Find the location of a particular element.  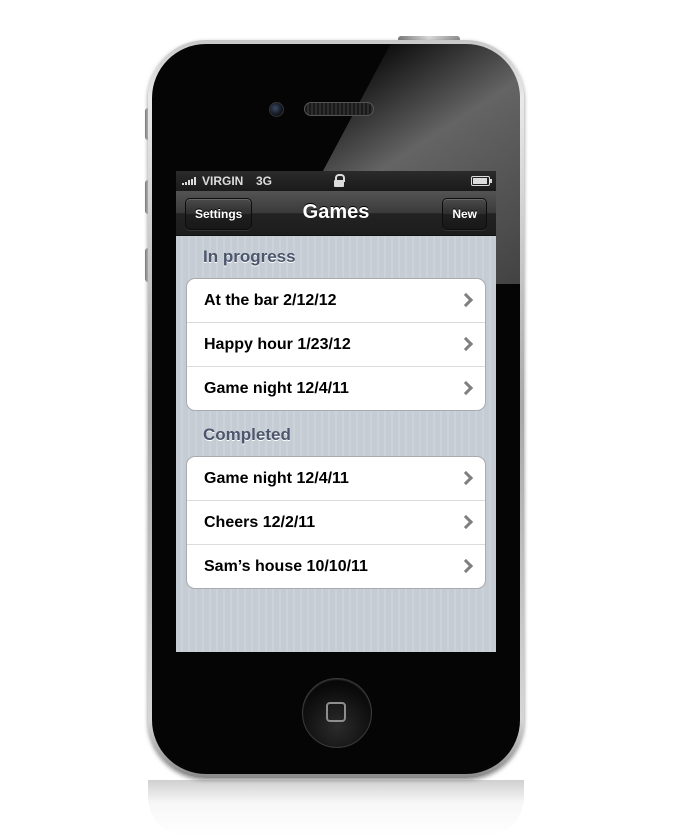

navigation-bar: Settings Games New is located at coordinates (336, 213).